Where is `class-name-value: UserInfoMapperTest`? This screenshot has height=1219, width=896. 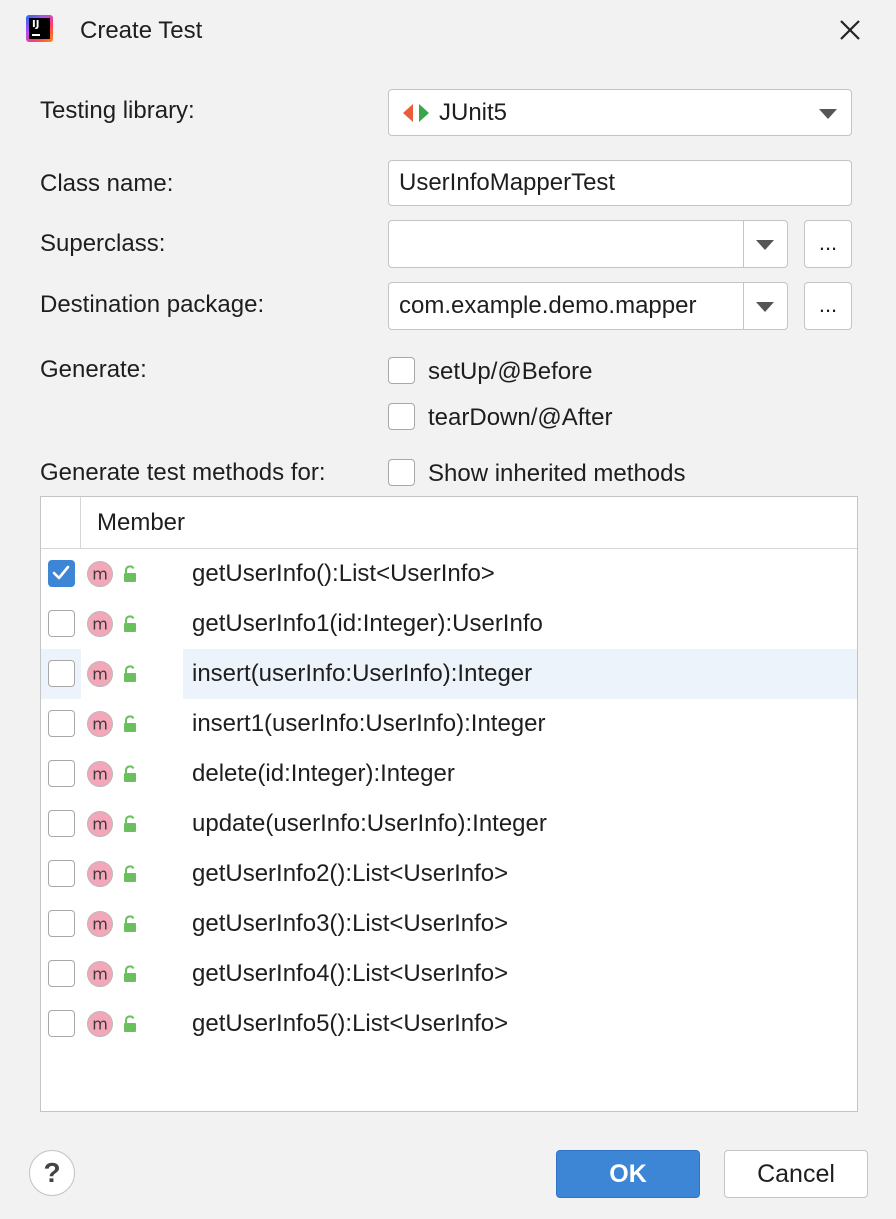
class-name-value: UserInfoMapperTest is located at coordinates (507, 182).